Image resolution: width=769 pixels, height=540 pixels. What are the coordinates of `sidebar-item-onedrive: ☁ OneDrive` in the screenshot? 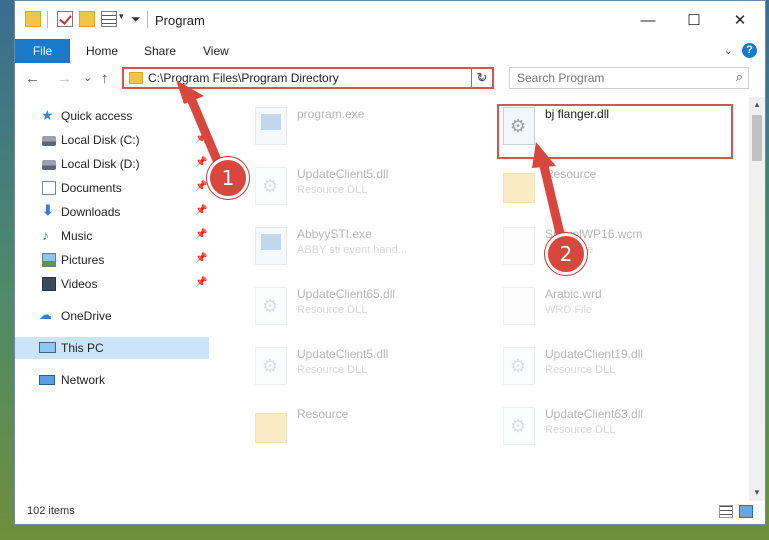 It's located at (112, 316).